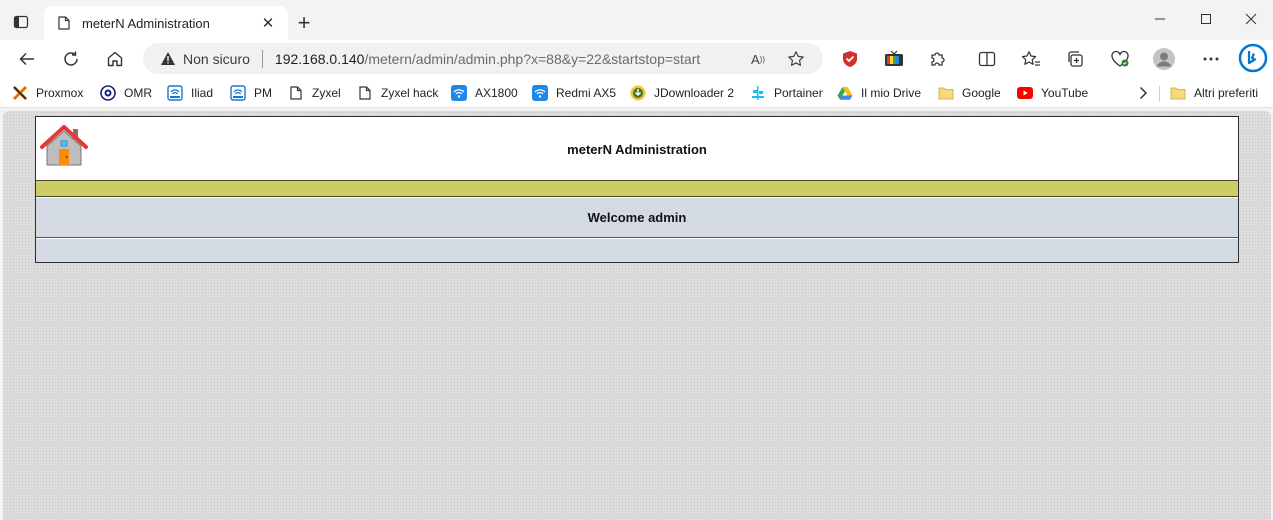 The width and height of the screenshot is (1273, 520). Describe the element at coordinates (1253, 58) in the screenshot. I see `bing-copilot-icon` at that location.